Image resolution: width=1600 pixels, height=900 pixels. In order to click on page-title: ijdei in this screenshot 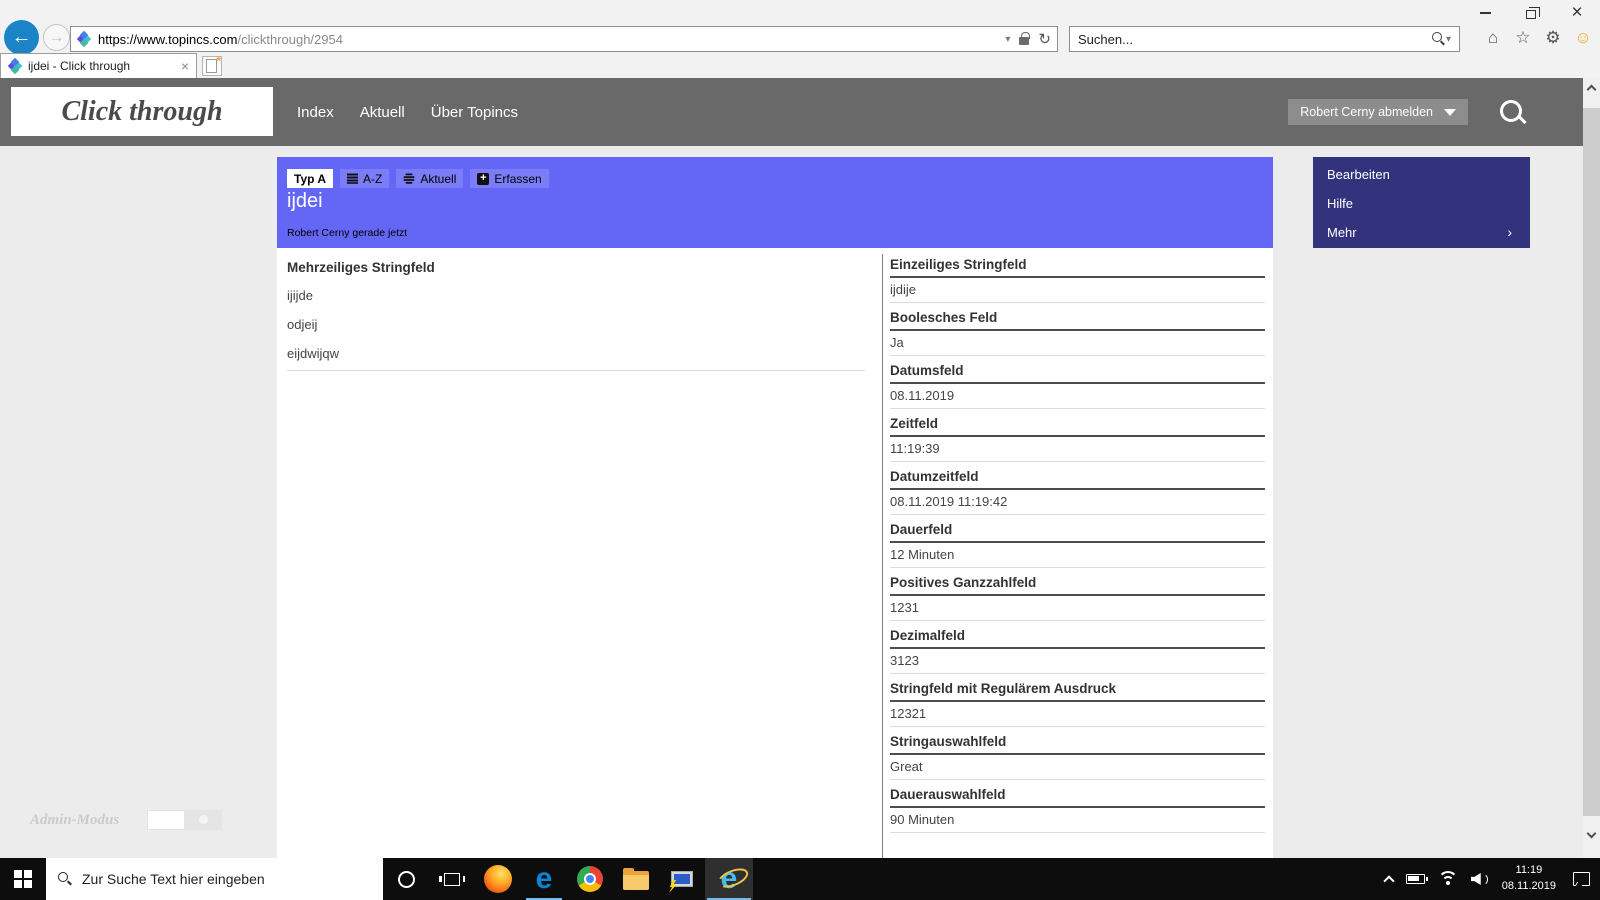, I will do `click(305, 201)`.